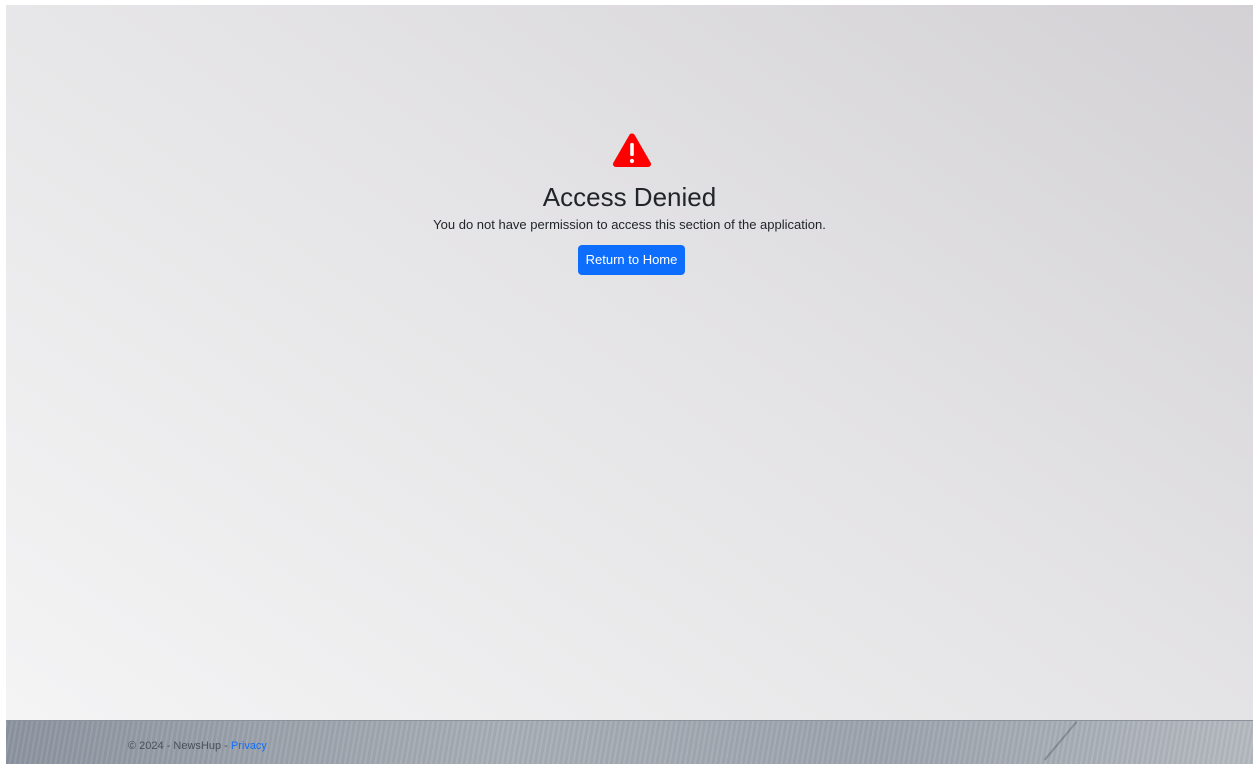  I want to click on page-title: Access Denied, so click(629, 197).